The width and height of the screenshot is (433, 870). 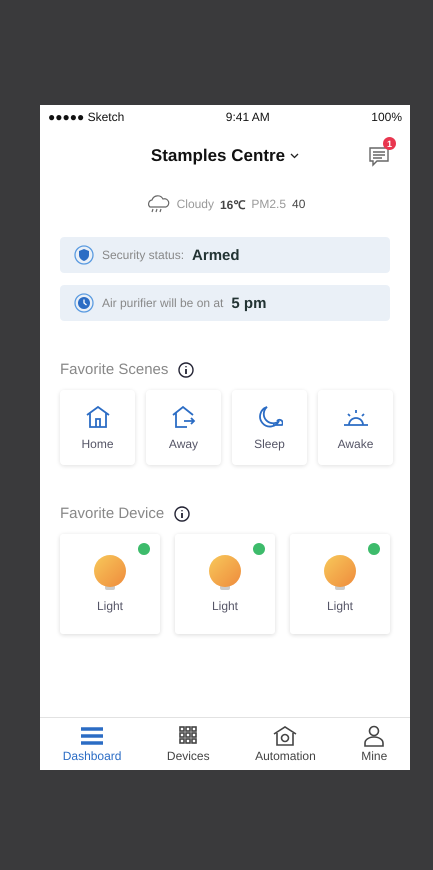 I want to click on nav-tab: Devices, so click(x=188, y=744).